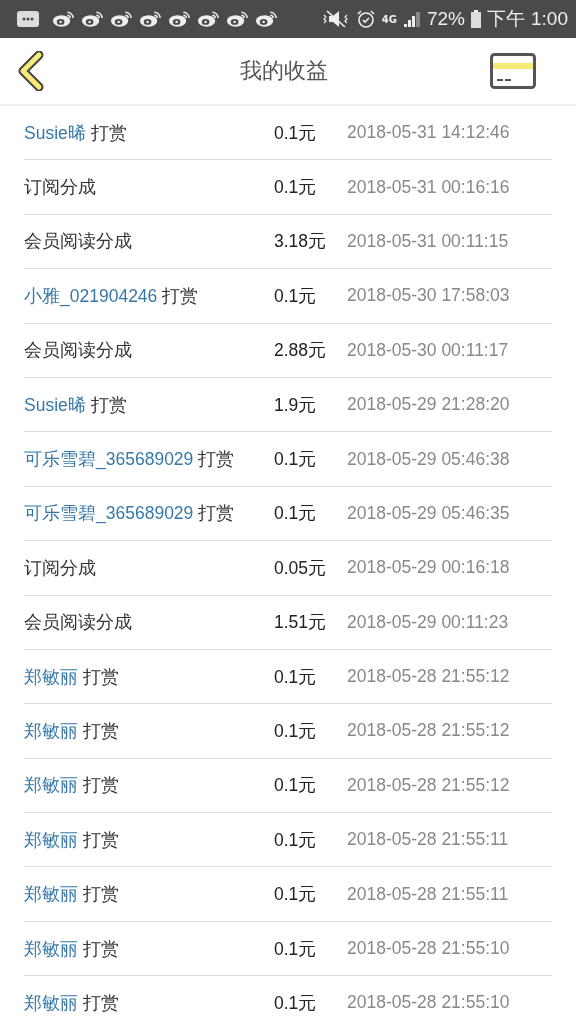  What do you see at coordinates (28, 19) in the screenshot?
I see `chat-icon` at bounding box center [28, 19].